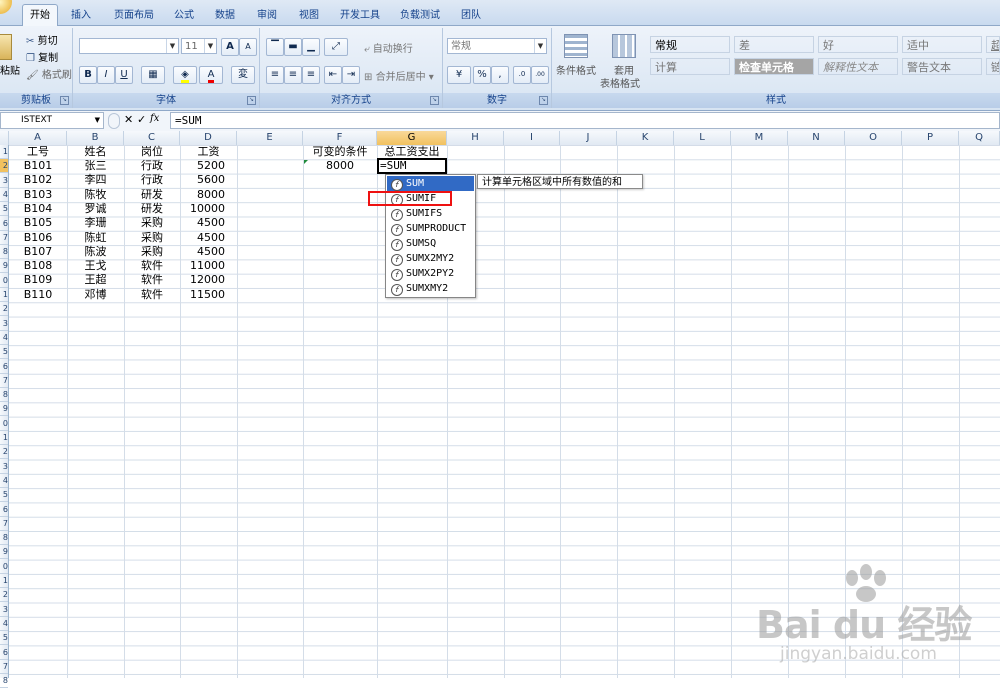  I want to click on cell-name: 陈虹, so click(95, 238).